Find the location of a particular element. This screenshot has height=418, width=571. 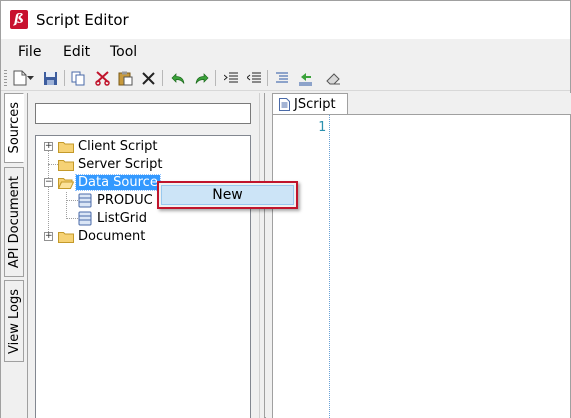

tree-search-input is located at coordinates (143, 113).